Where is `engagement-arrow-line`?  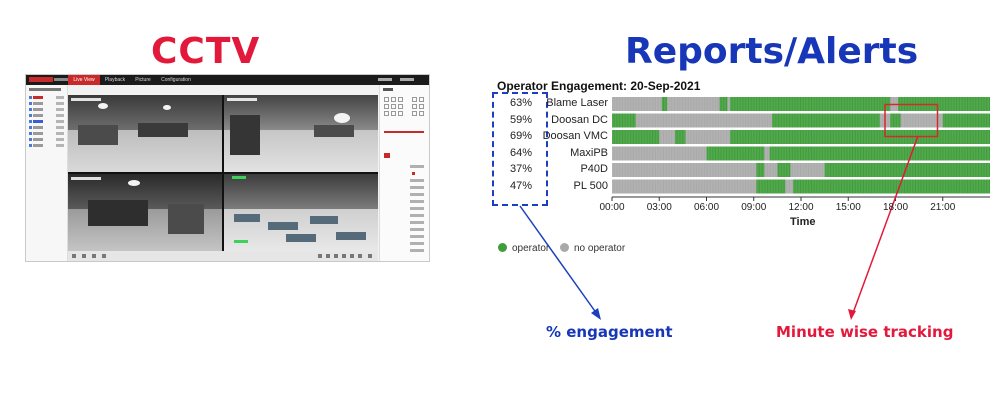 engagement-arrow-line is located at coordinates (558, 260).